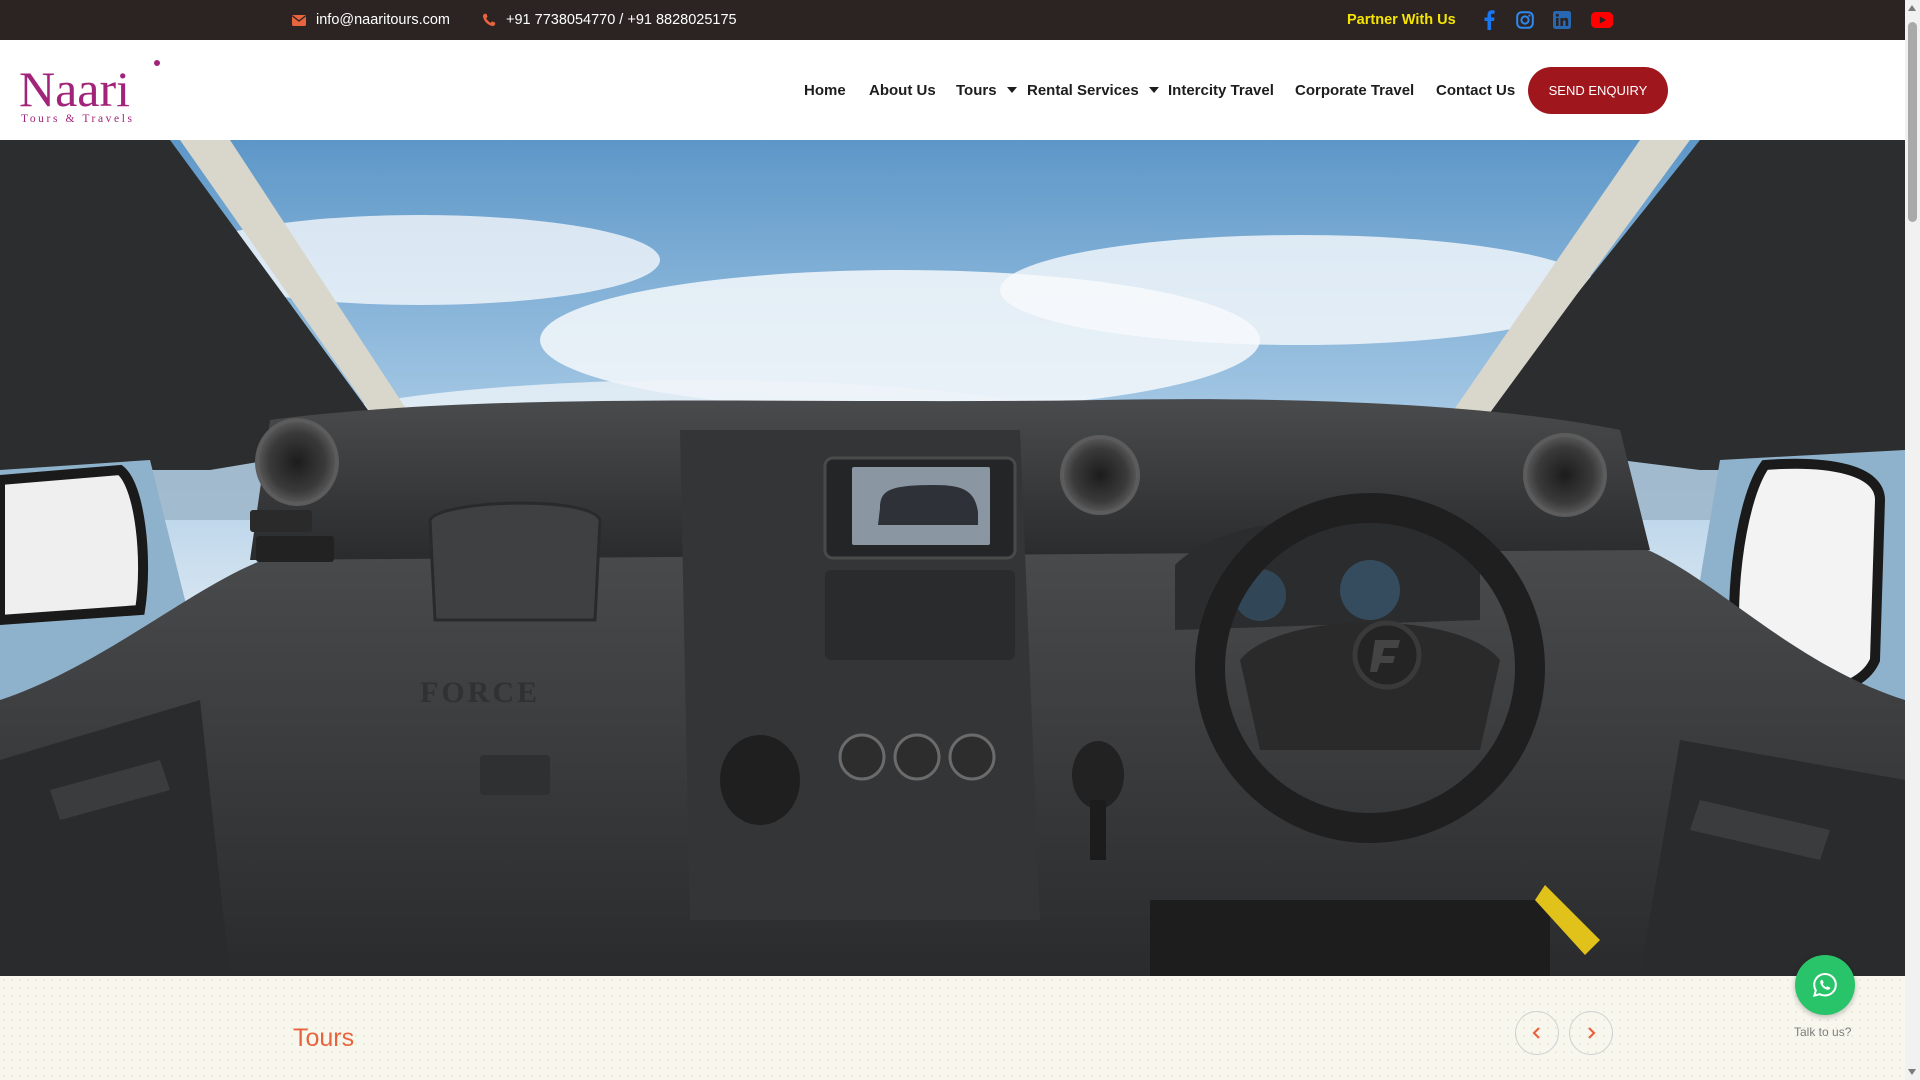  What do you see at coordinates (78, 119) in the screenshot?
I see `logo-tagline: Tours & Travels` at bounding box center [78, 119].